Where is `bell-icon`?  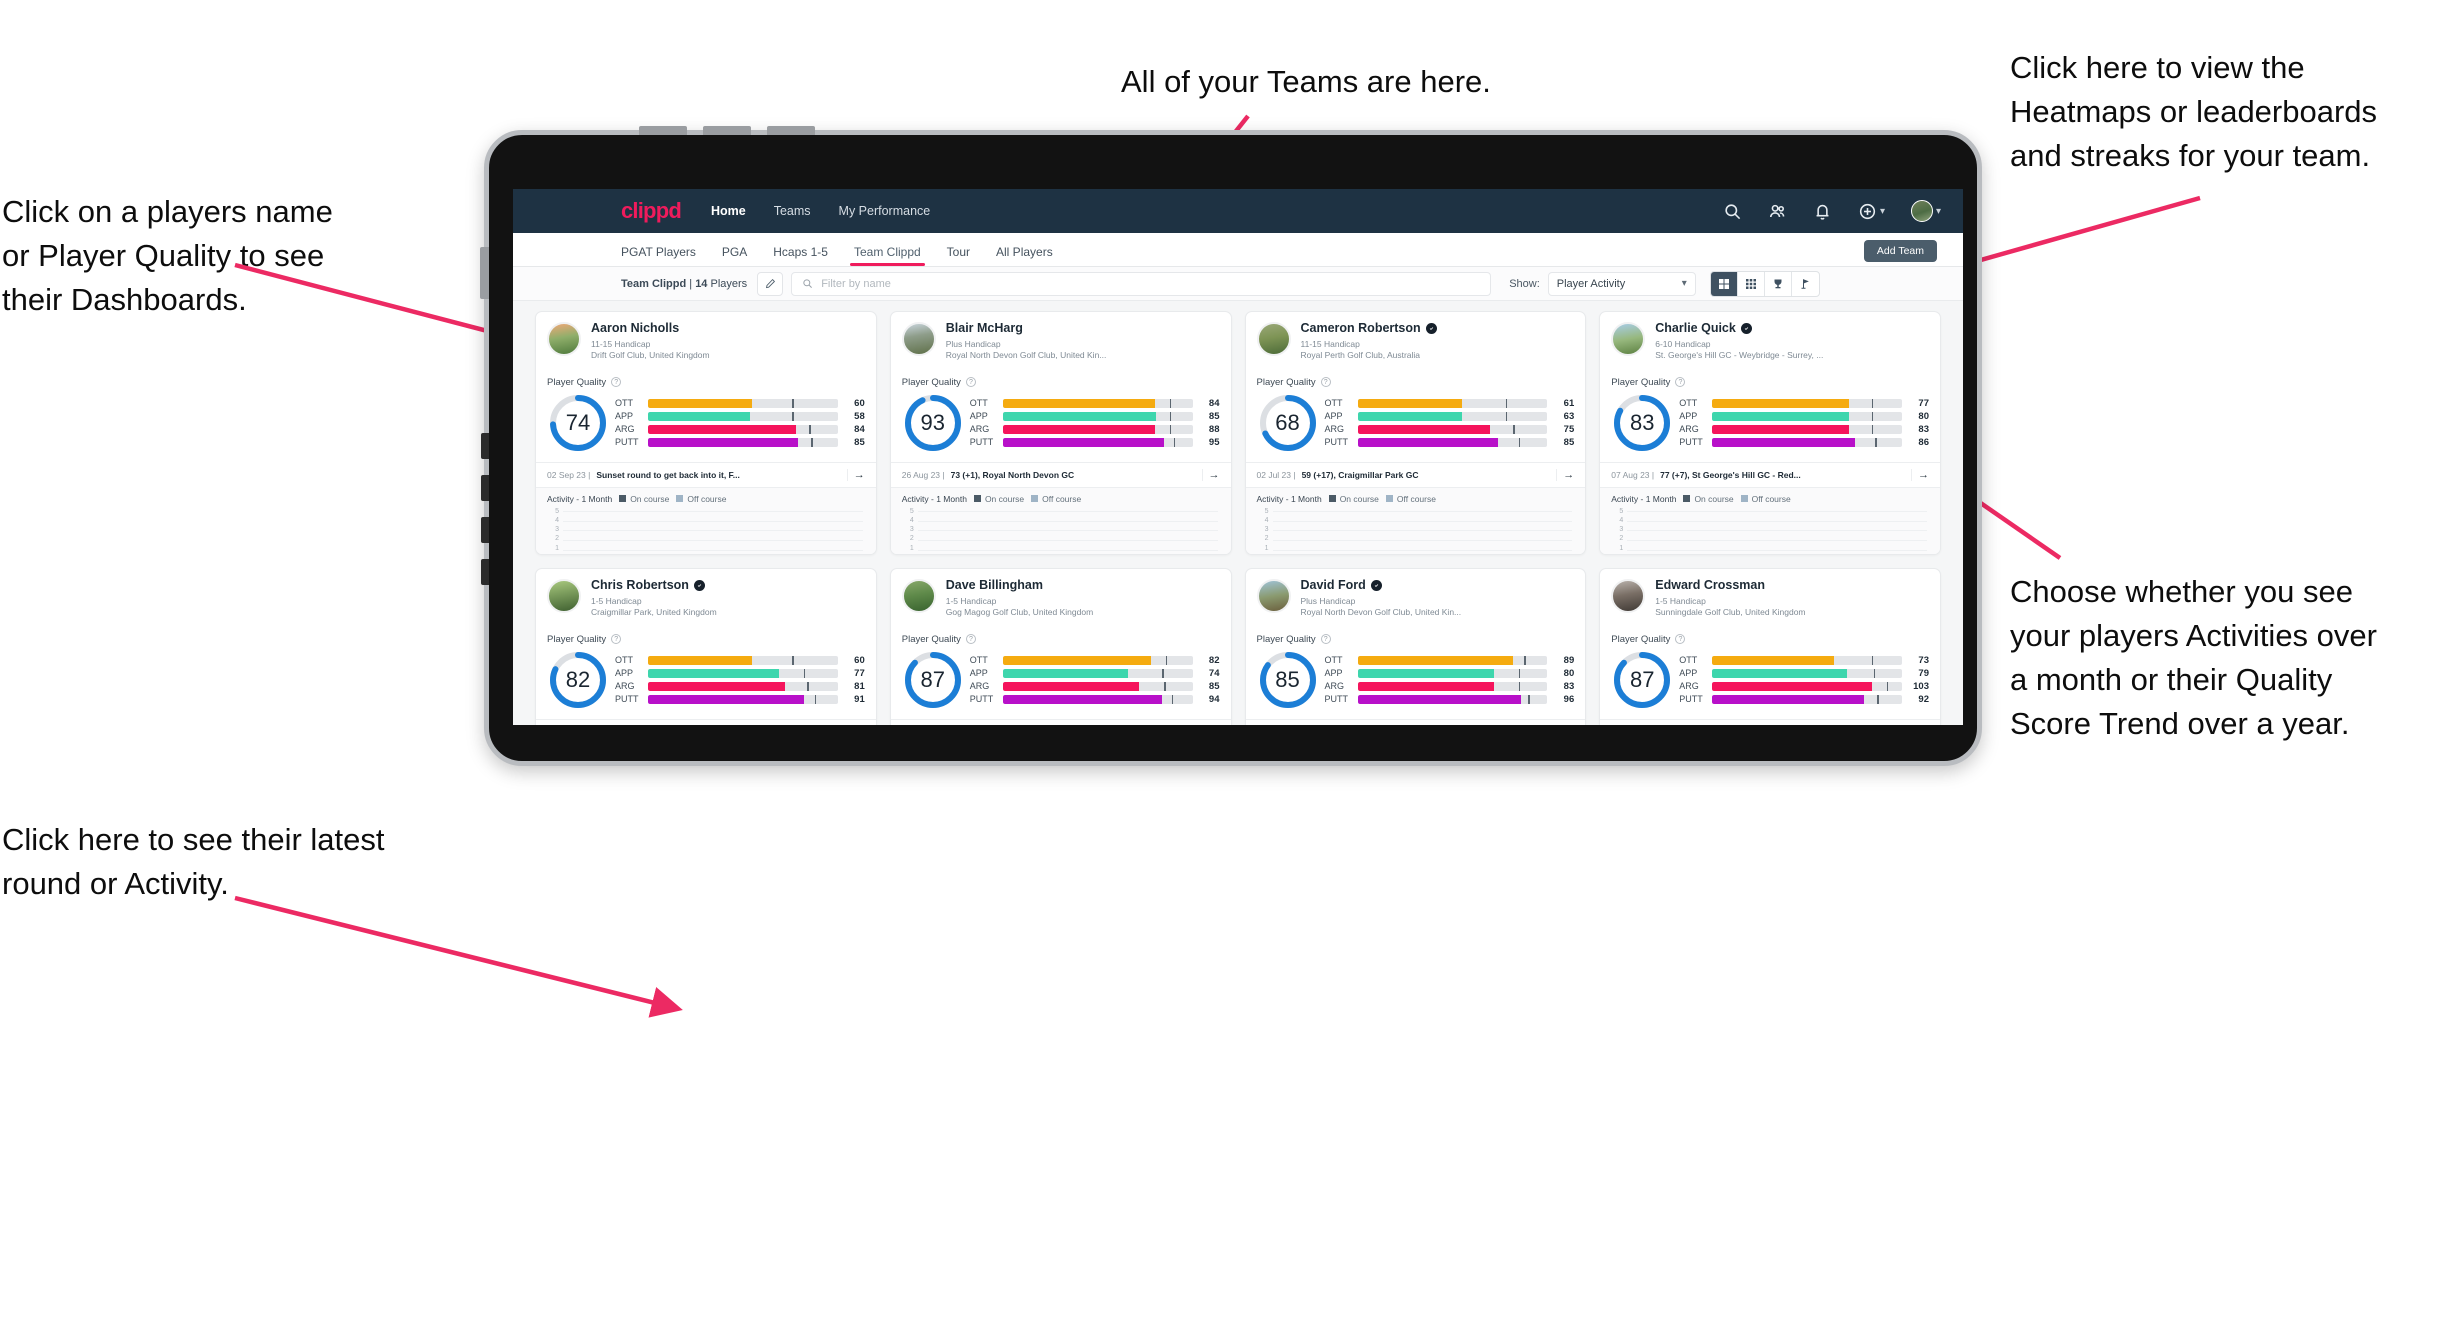
bell-icon is located at coordinates (1822, 211).